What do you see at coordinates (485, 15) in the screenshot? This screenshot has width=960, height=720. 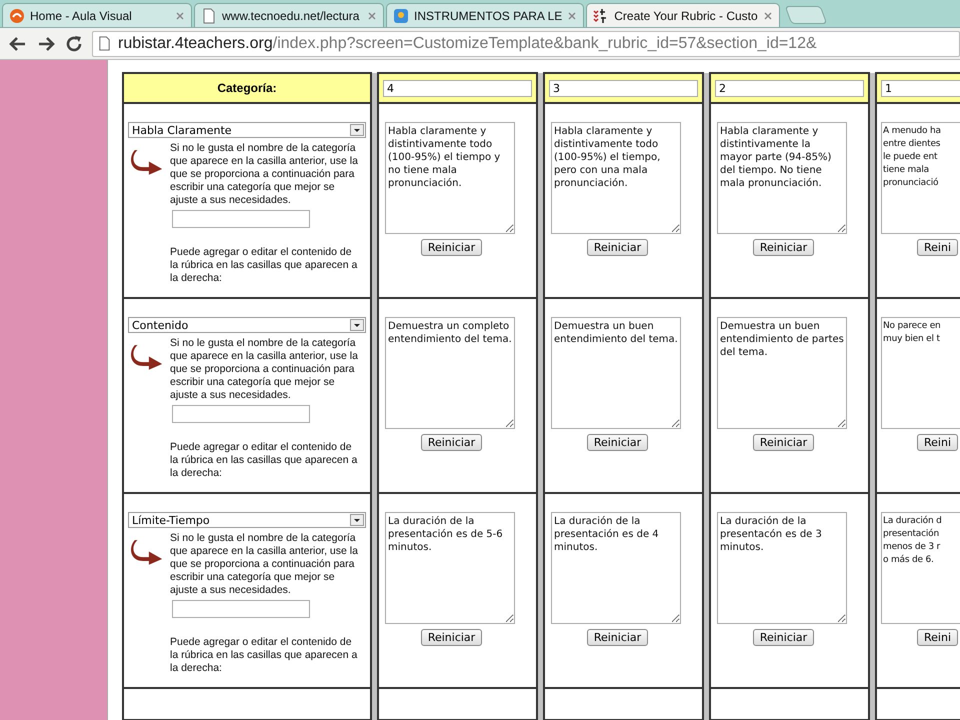 I see `browser-tab: INSTRUMENTOS PARA LE` at bounding box center [485, 15].